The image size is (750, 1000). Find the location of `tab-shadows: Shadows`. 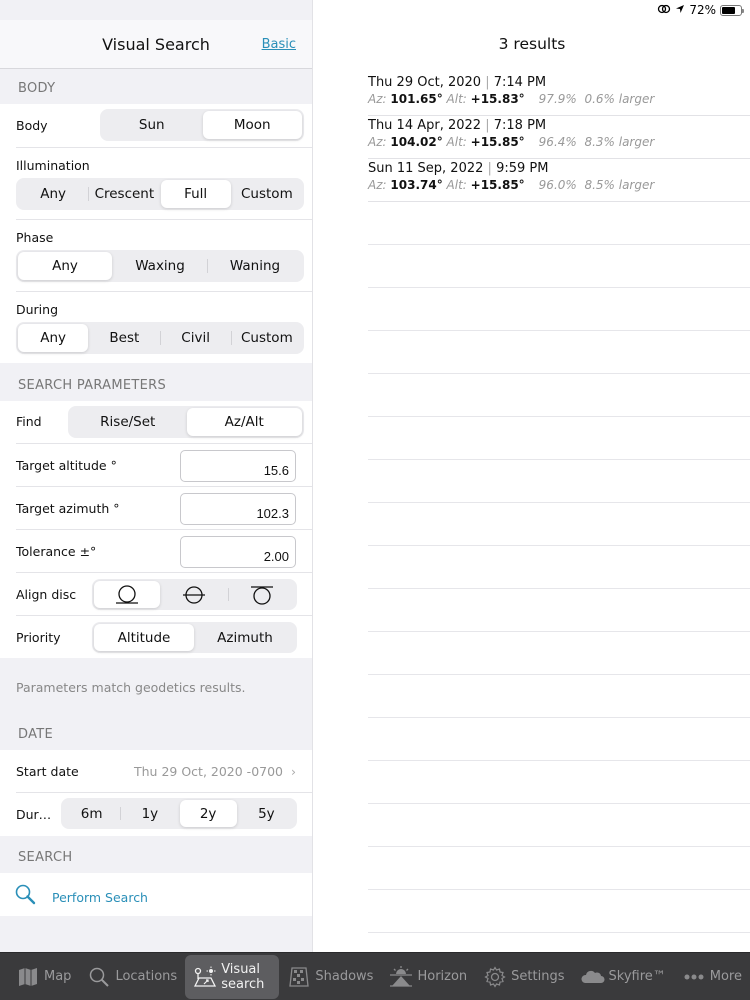

tab-shadows: Shadows is located at coordinates (330, 977).